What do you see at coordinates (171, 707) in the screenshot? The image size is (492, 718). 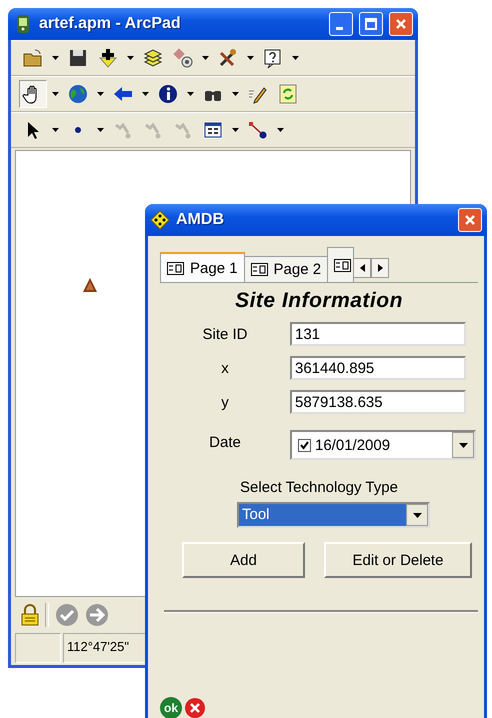 I see `ok-button: ok` at bounding box center [171, 707].